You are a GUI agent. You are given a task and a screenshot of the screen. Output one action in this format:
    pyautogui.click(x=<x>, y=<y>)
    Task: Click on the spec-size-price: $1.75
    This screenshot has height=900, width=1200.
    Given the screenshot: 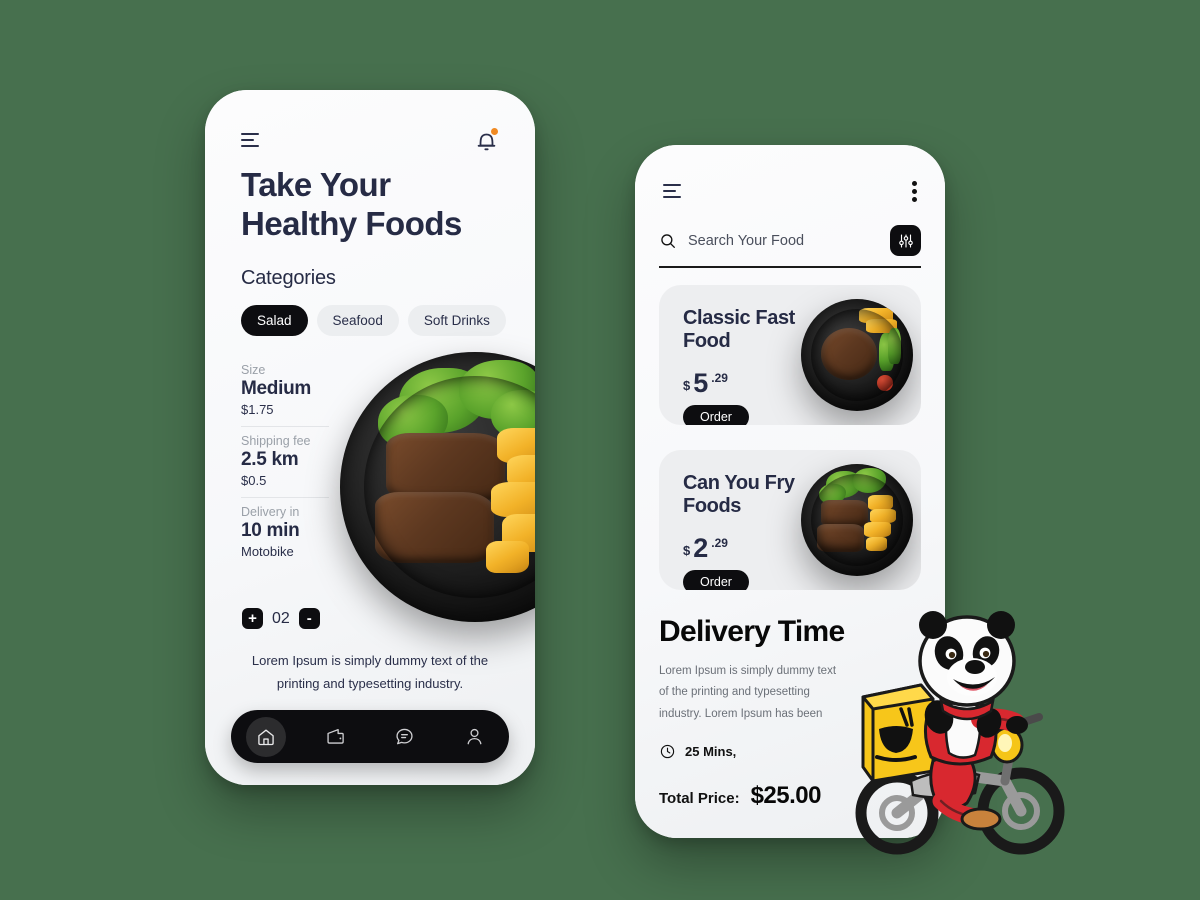 What is the action you would take?
    pyautogui.click(x=257, y=409)
    